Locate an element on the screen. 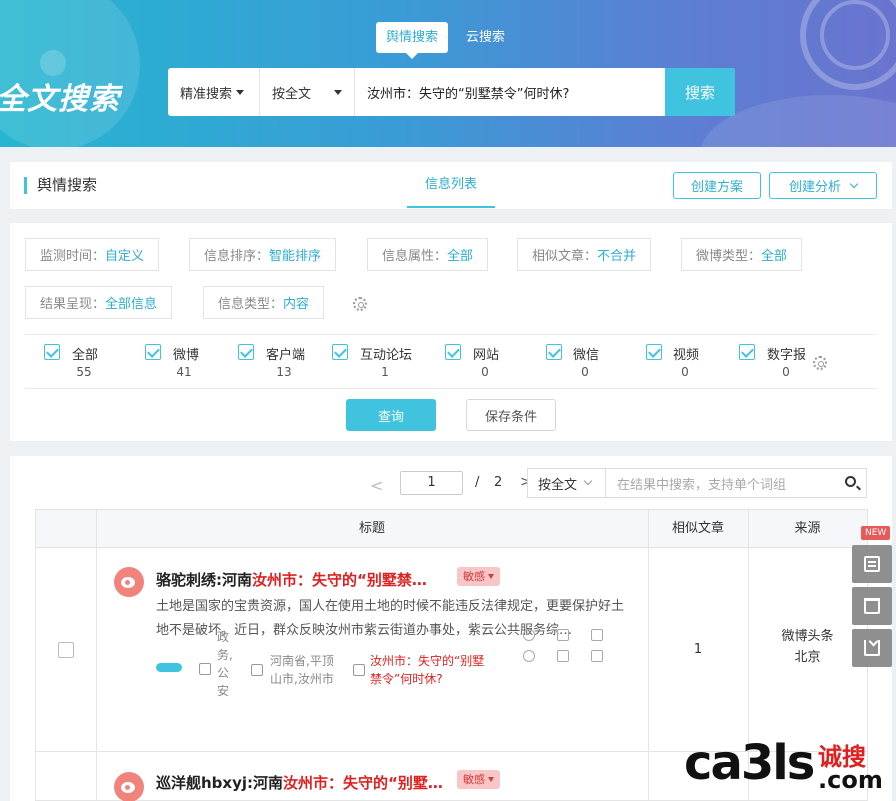 Image resolution: width=896 pixels, height=801 pixels. source-label: 视频 is located at coordinates (686, 355).